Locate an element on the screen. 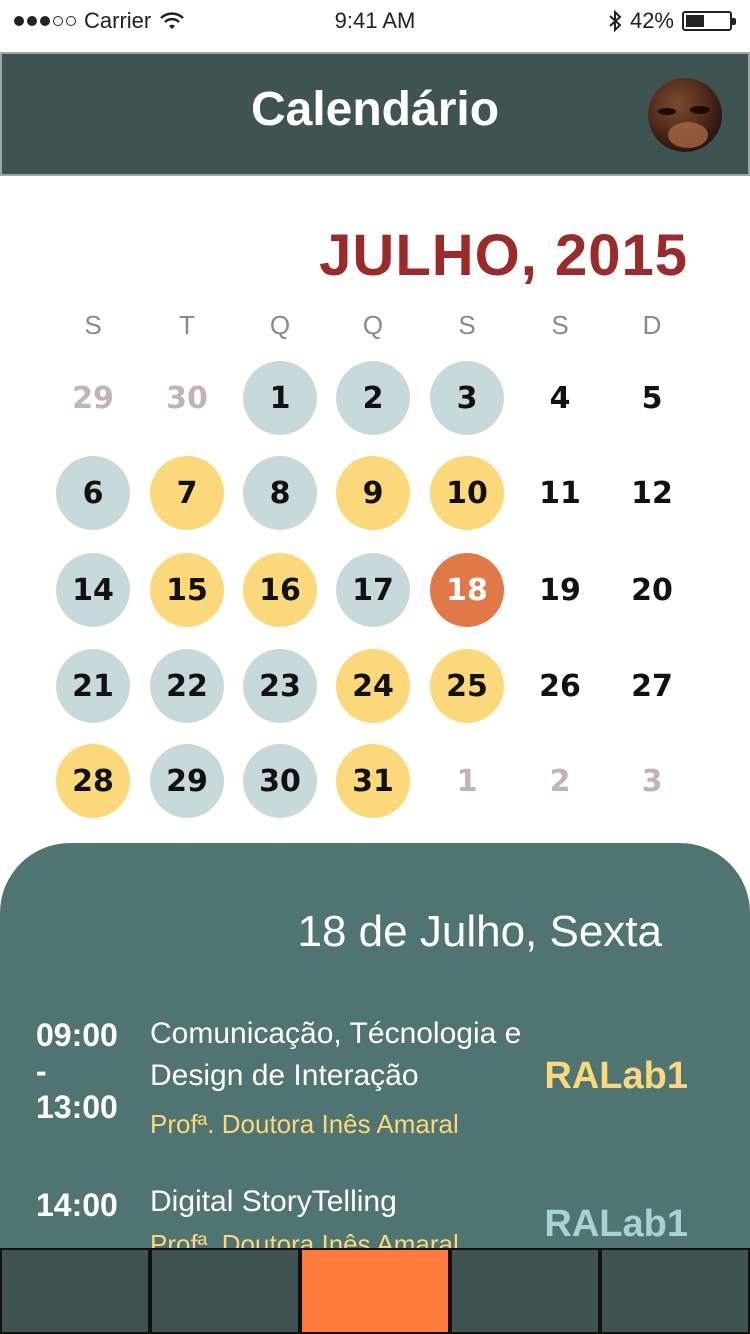 The width and height of the screenshot is (750, 1334). weekday-label: T is located at coordinates (187, 325).